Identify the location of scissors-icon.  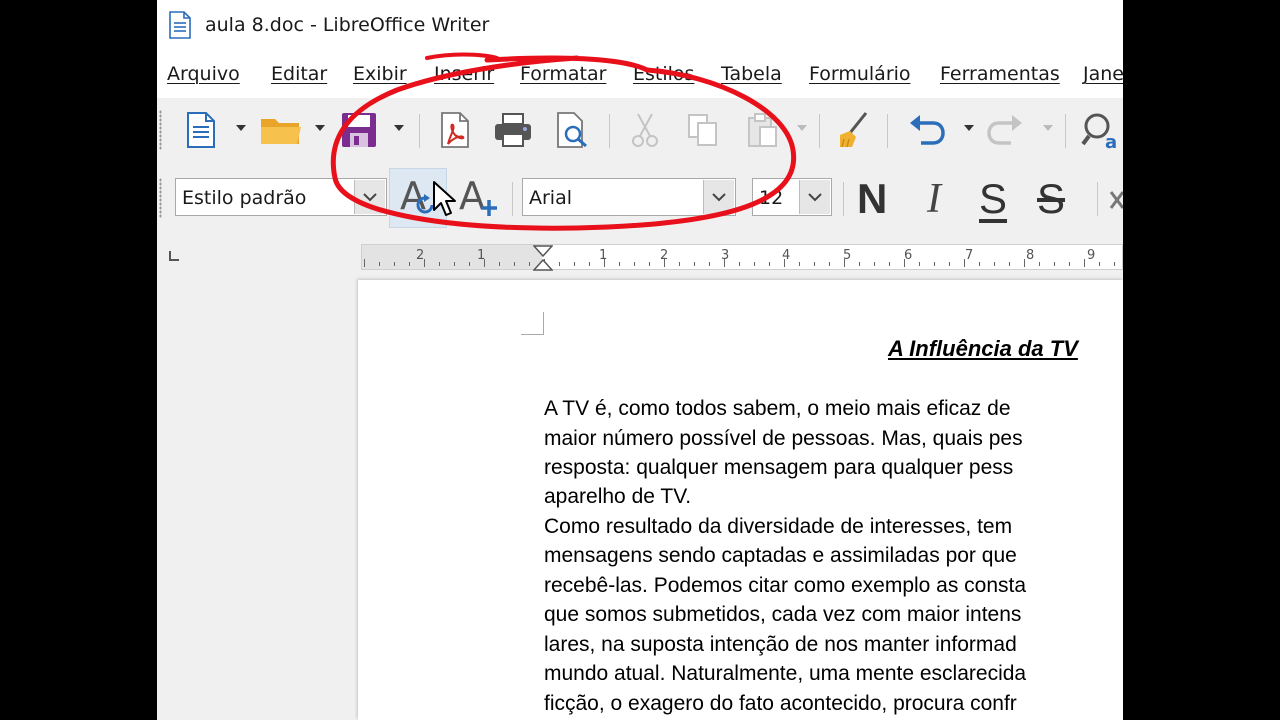
(645, 130).